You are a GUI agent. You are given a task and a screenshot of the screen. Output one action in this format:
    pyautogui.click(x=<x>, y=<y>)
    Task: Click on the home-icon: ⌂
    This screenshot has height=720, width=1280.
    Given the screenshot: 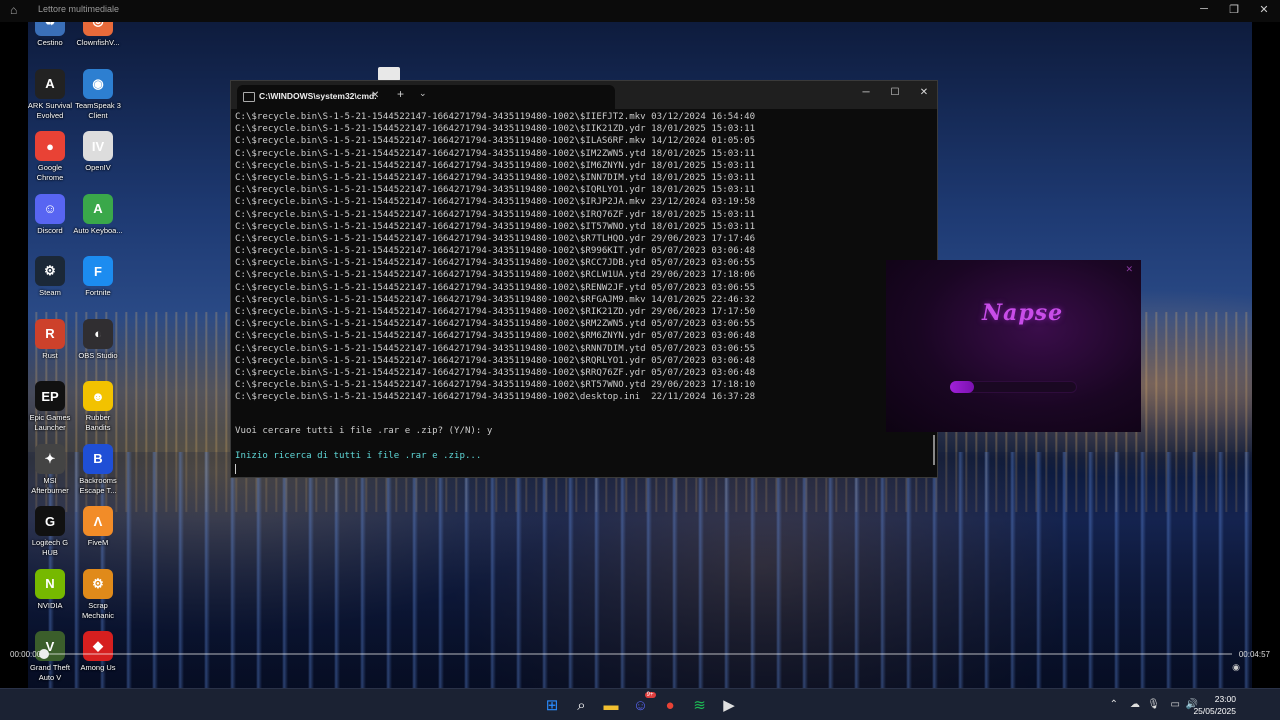 What is the action you would take?
    pyautogui.click(x=17, y=10)
    